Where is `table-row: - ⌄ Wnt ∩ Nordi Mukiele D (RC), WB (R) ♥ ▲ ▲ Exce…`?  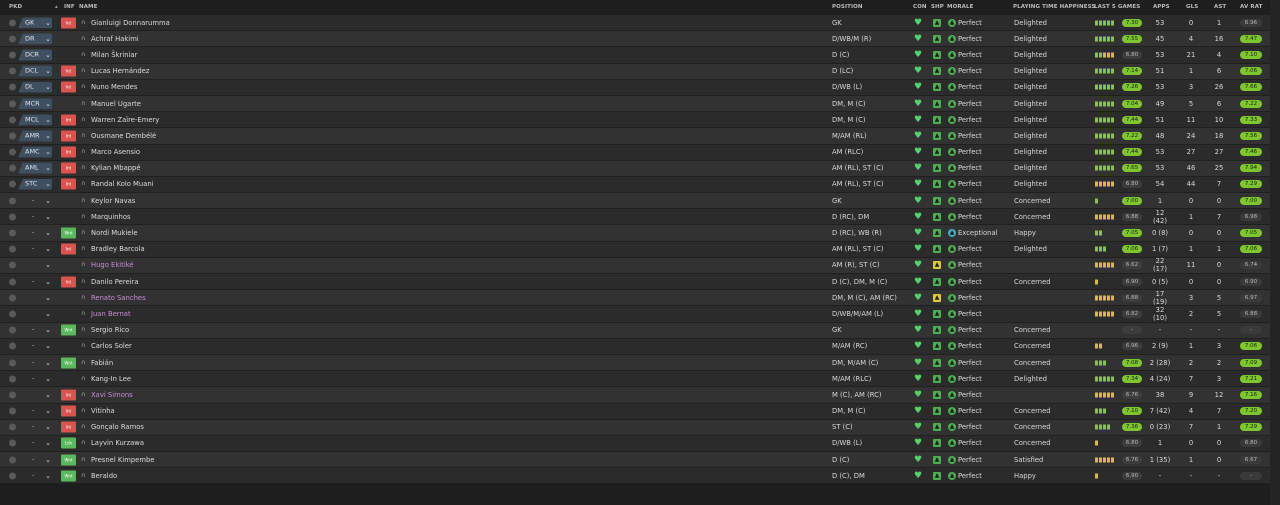
table-row: - ⌄ Wnt ∩ Nordi Mukiele D (RC), WB (R) ♥ ▲ ▲ Exce… is located at coordinates (635, 233).